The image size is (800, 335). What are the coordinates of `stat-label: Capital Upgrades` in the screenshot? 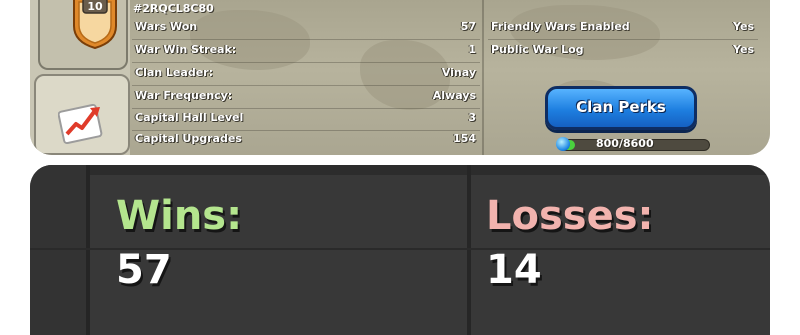 It's located at (188, 138).